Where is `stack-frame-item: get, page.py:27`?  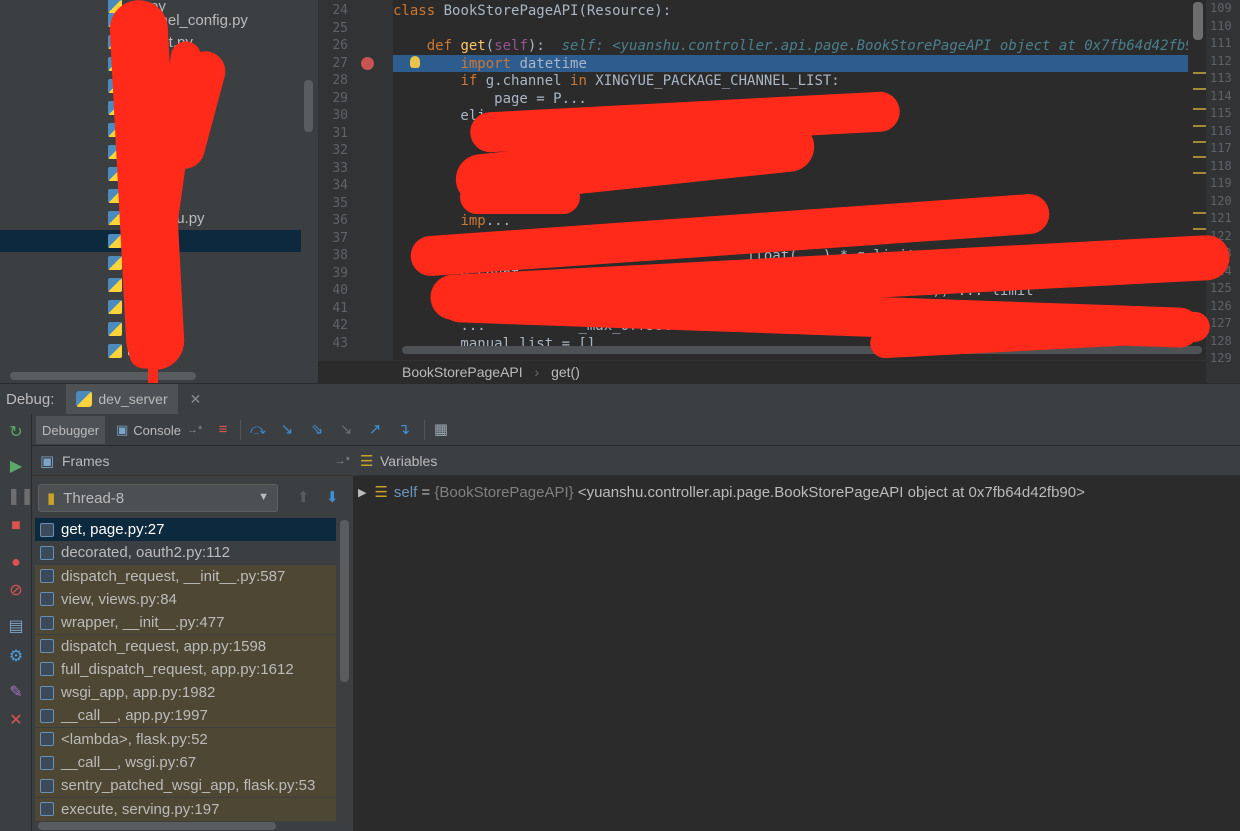 stack-frame-item: get, page.py:27 is located at coordinates (185, 529).